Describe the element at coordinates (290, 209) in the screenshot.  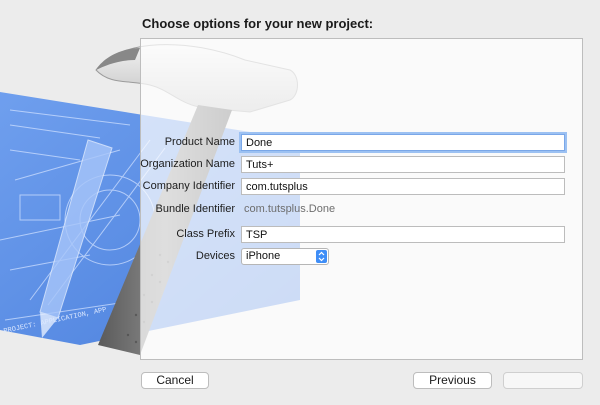
I see `bundle-identifier-value: com.tutsplus.Done` at that location.